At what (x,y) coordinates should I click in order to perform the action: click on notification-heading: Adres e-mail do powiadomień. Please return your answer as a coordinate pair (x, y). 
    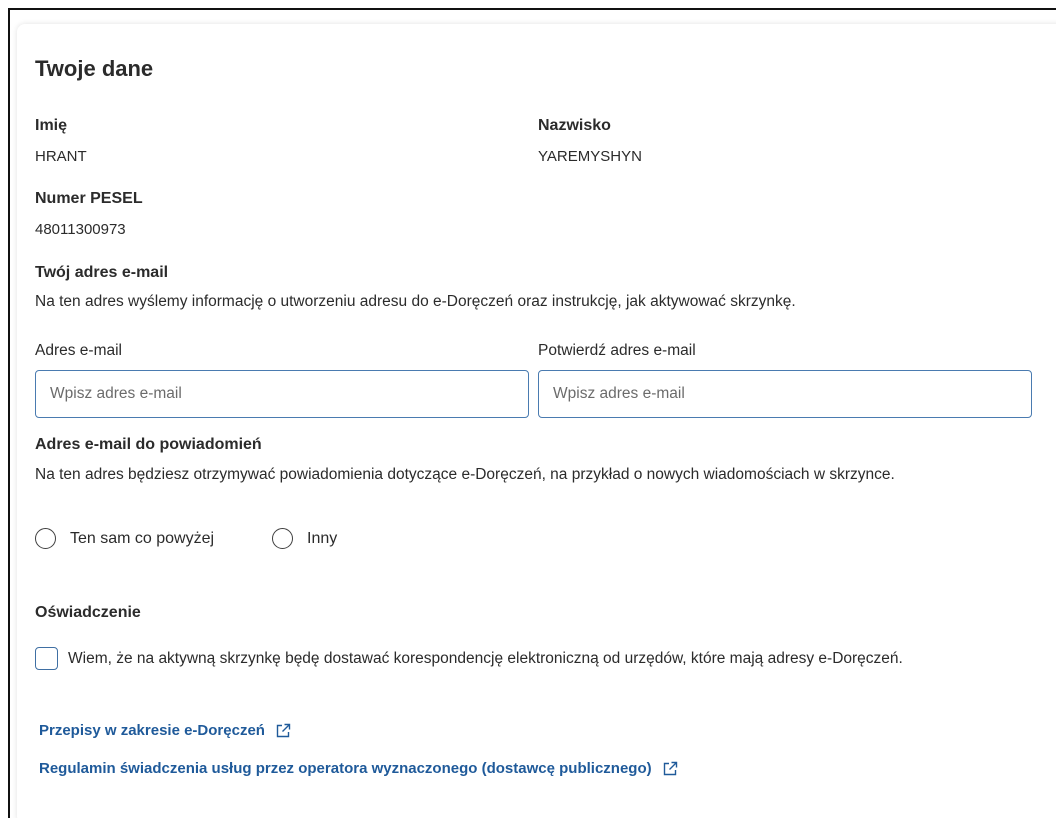
    Looking at the image, I should click on (148, 444).